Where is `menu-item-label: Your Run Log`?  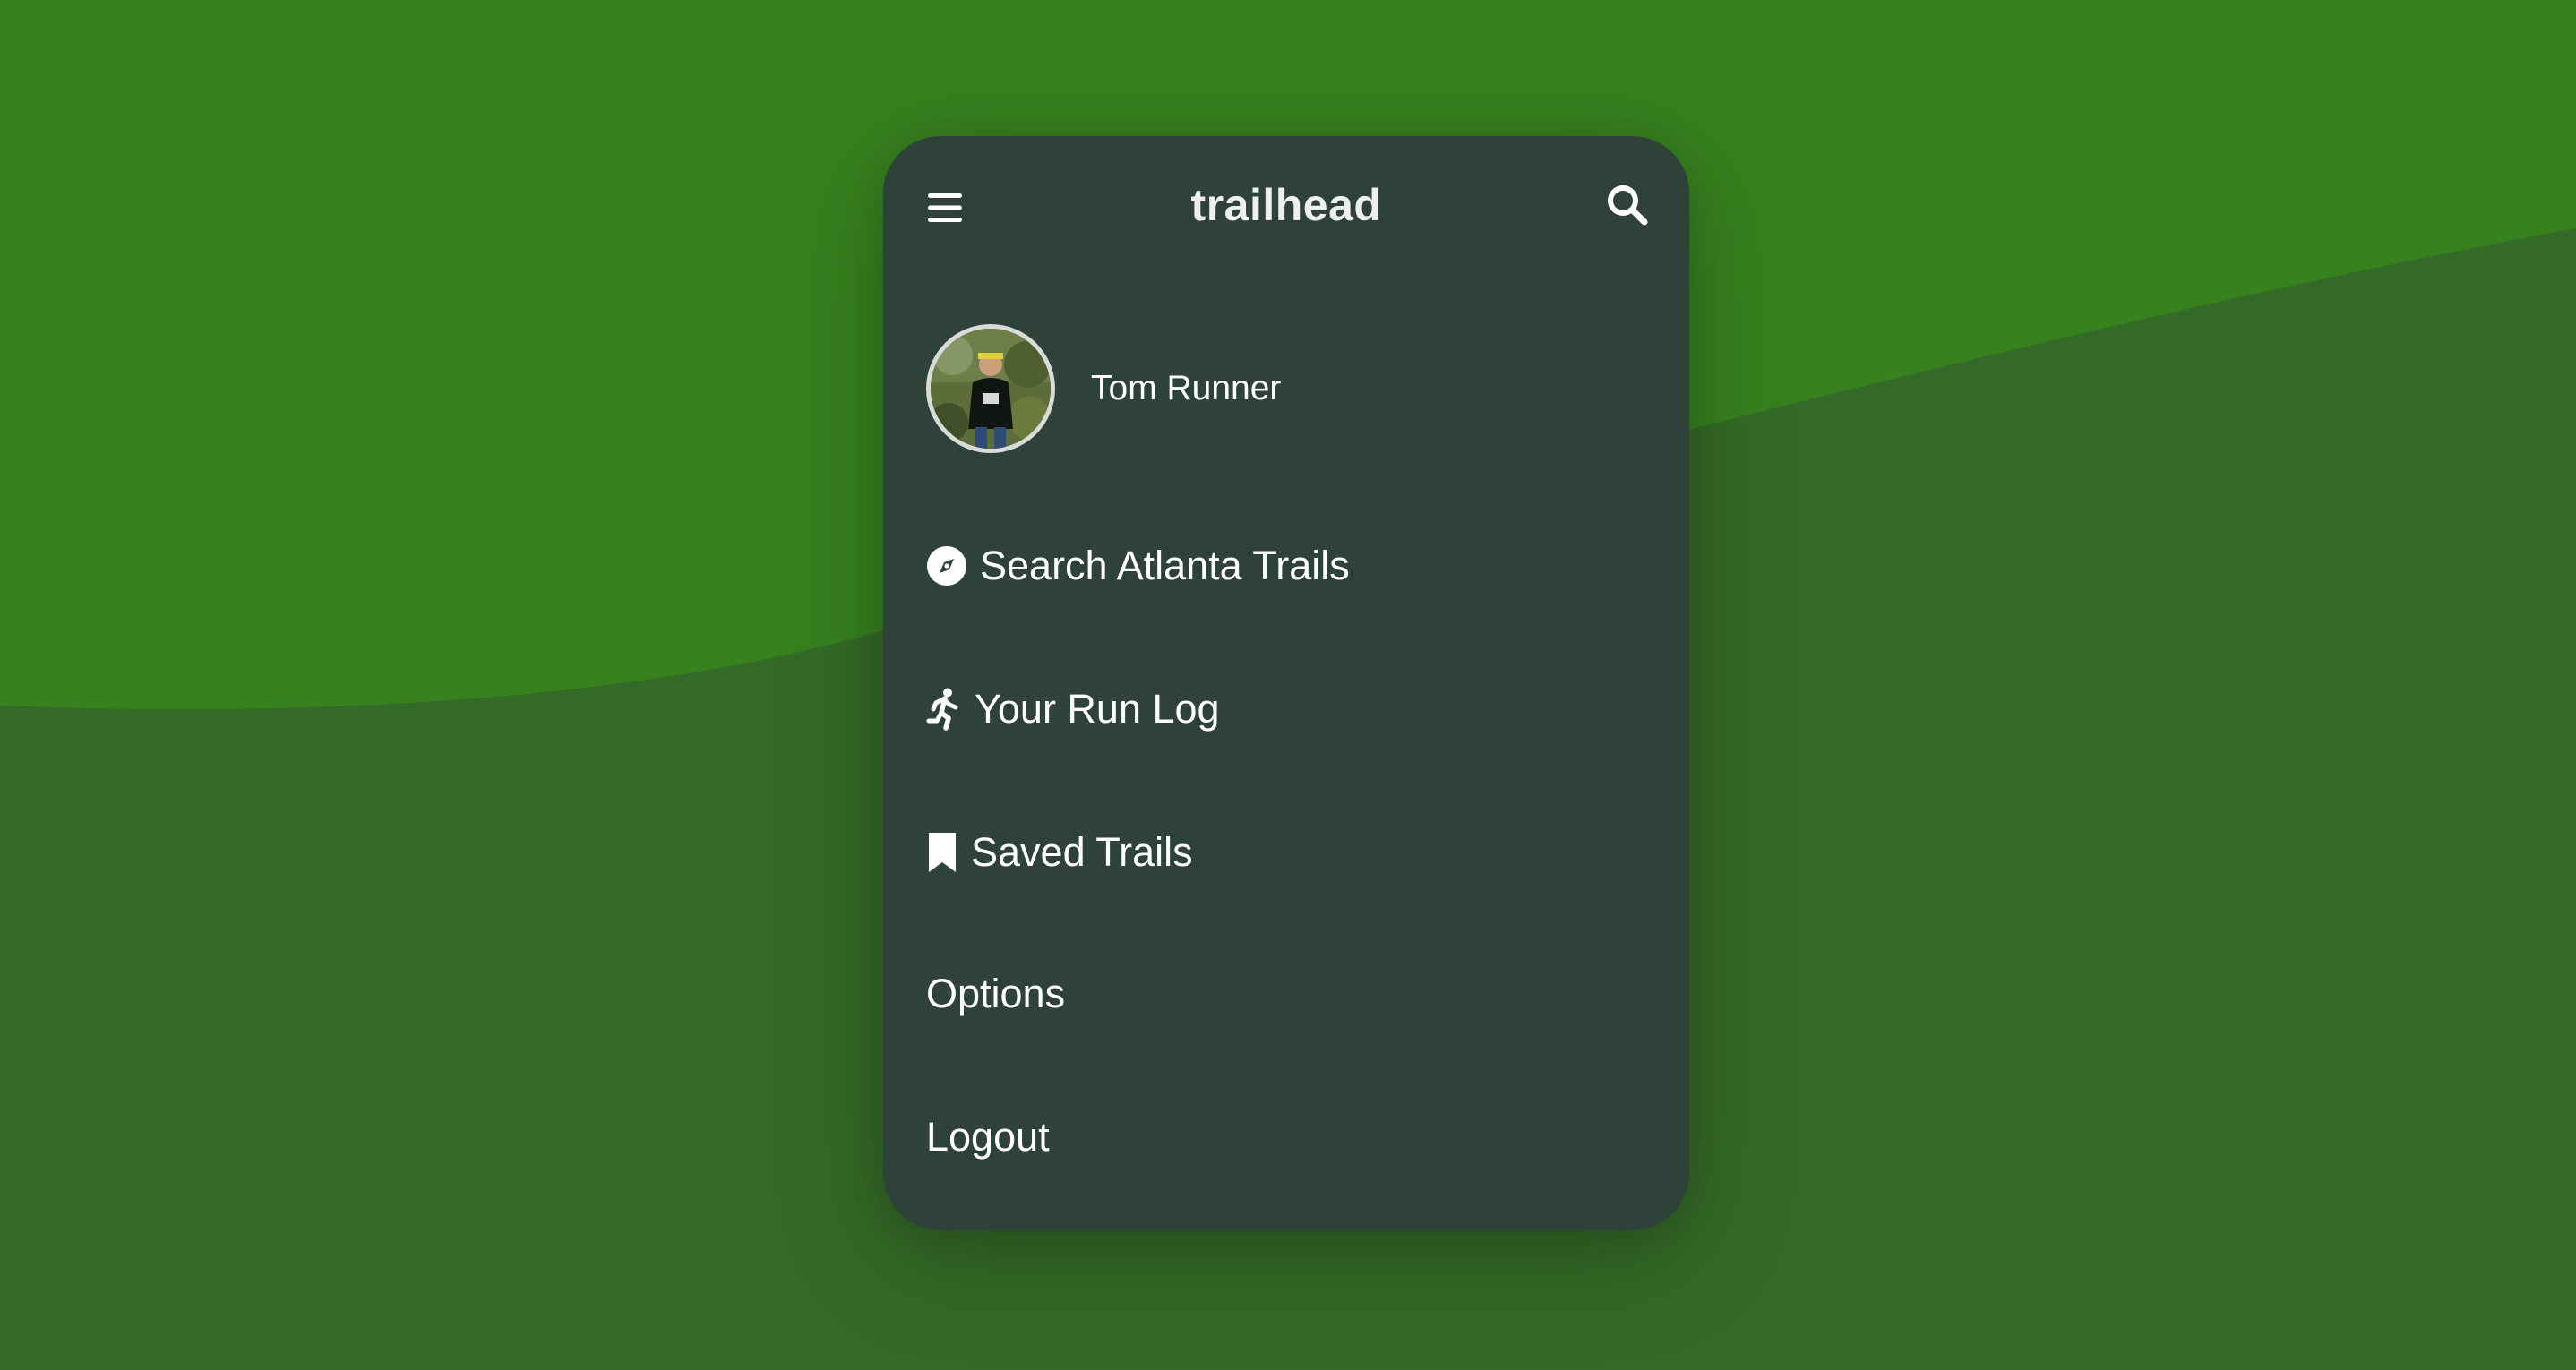 menu-item-label: Your Run Log is located at coordinates (1097, 709).